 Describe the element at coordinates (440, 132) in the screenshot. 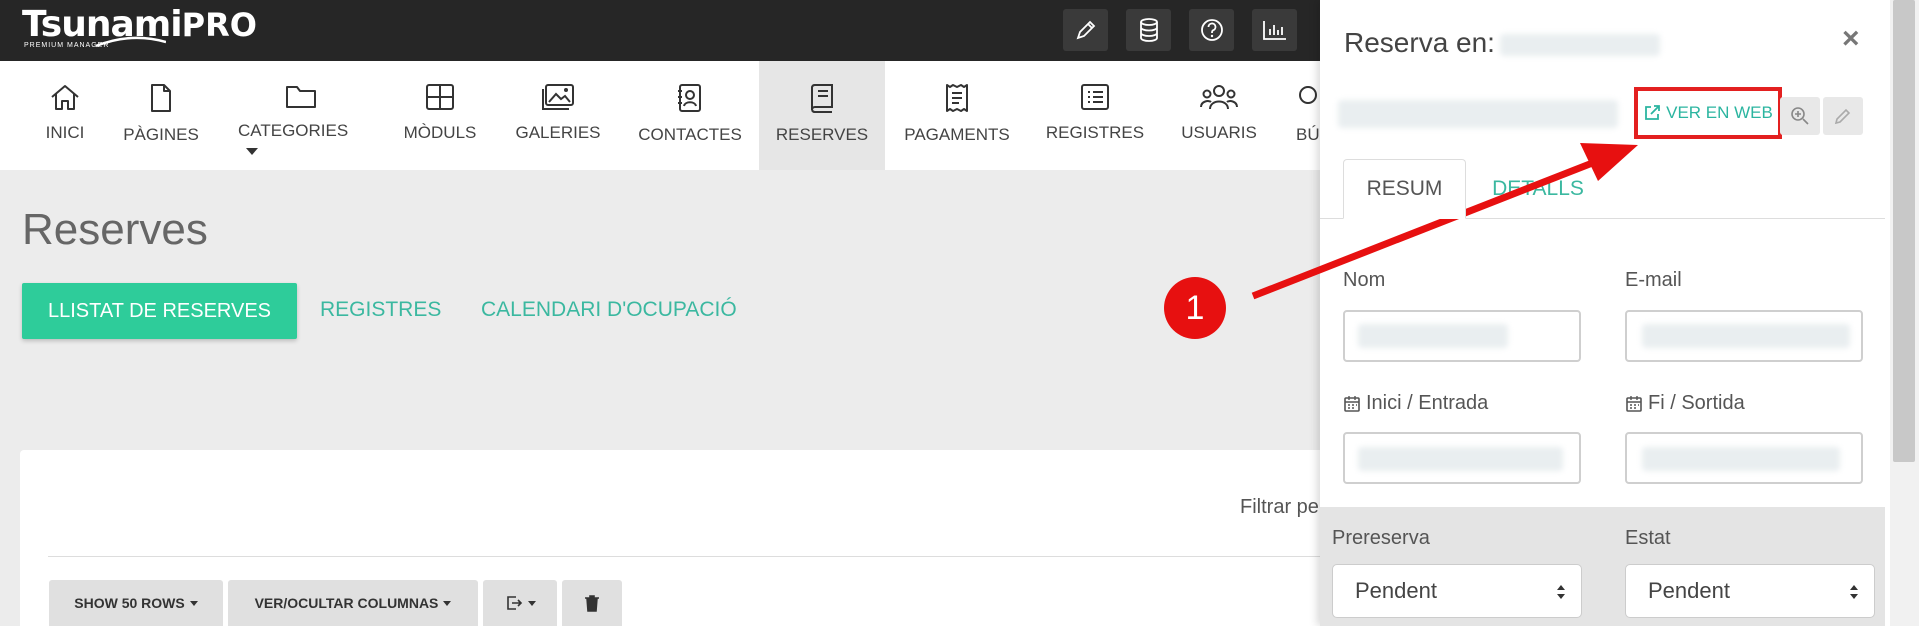

I see `nav-item-label: MÒDULS` at that location.